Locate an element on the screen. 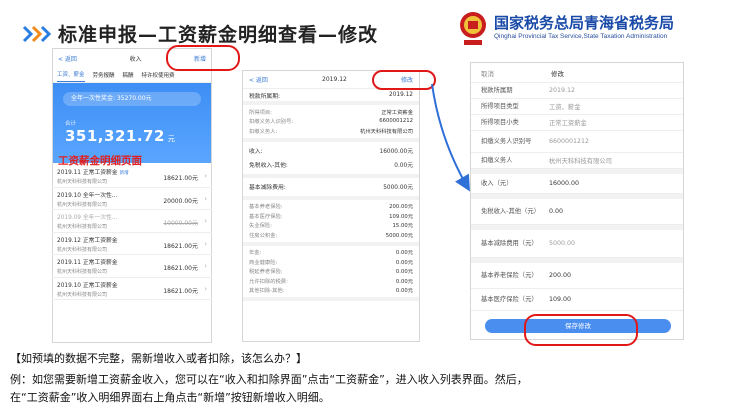 The width and height of the screenshot is (729, 412). form-field: 扣缴义务人 杭州天科科技有限公司 is located at coordinates (577, 161).